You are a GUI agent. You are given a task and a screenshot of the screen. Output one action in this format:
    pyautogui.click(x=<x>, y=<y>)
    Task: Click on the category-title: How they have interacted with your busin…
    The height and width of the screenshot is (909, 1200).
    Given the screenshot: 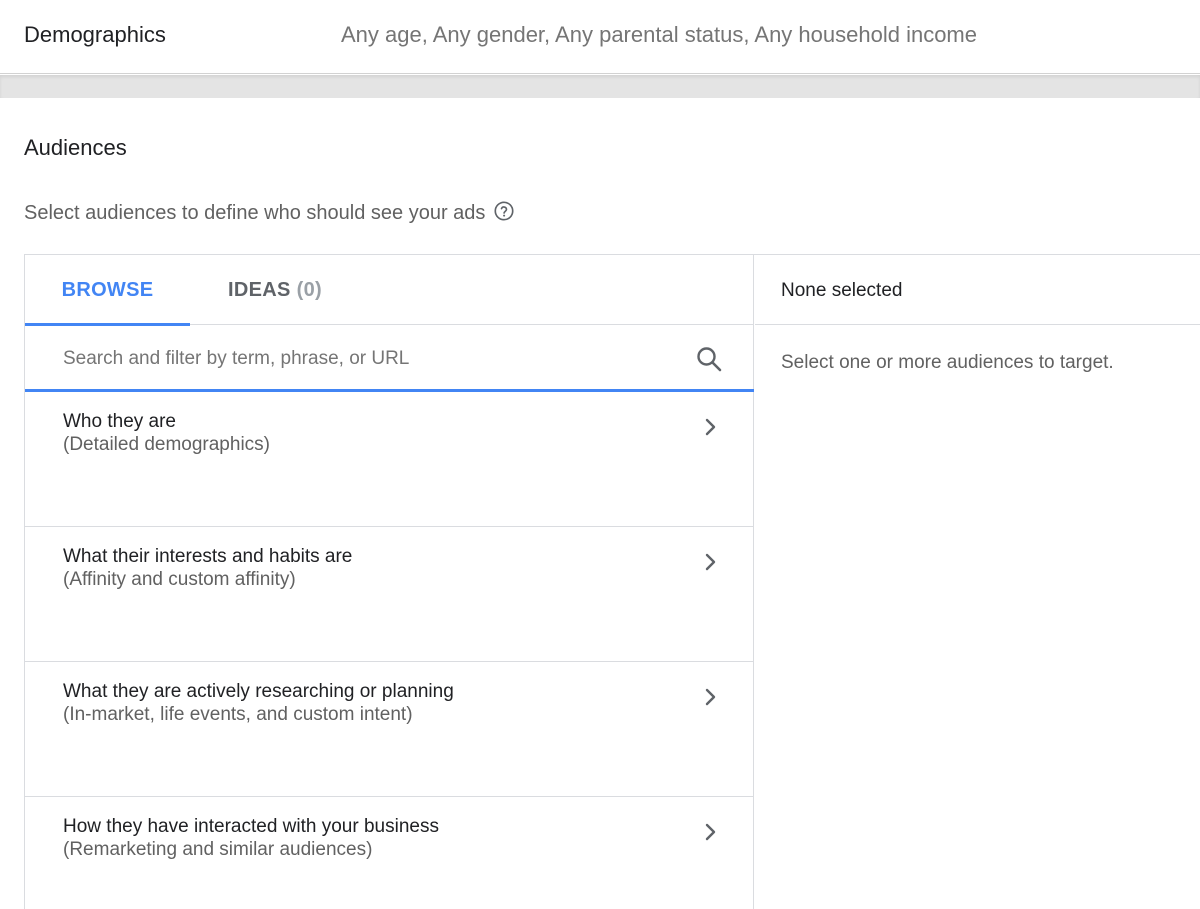 What is the action you would take?
    pyautogui.click(x=251, y=826)
    